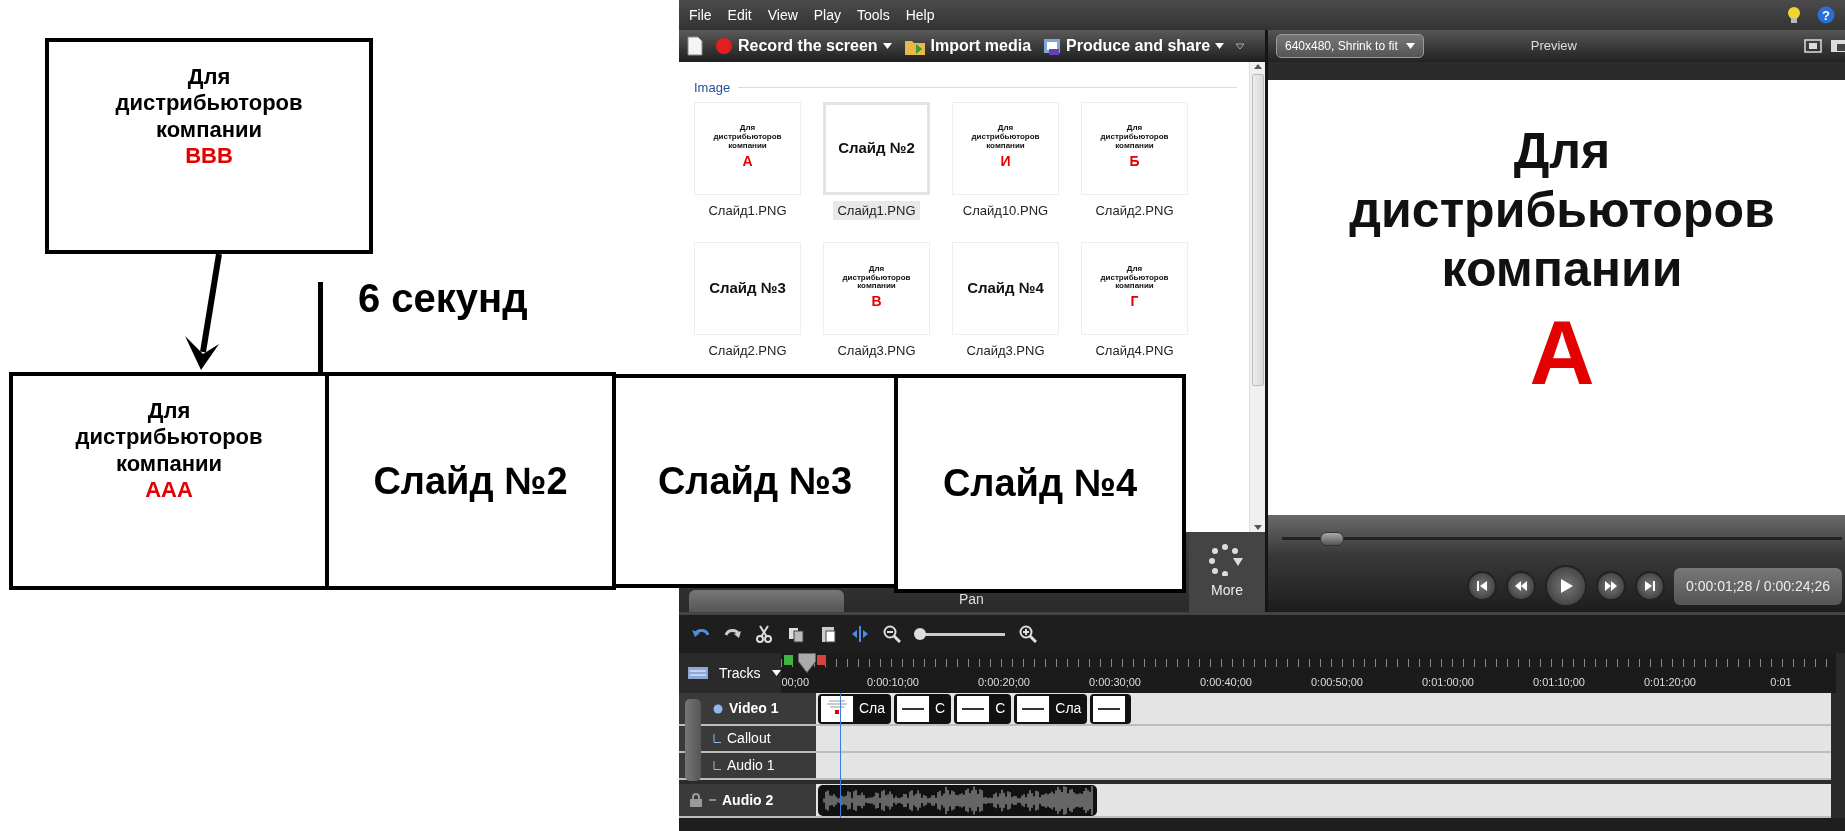  Describe the element at coordinates (1410, 46) in the screenshot. I see `caret-icon` at that location.